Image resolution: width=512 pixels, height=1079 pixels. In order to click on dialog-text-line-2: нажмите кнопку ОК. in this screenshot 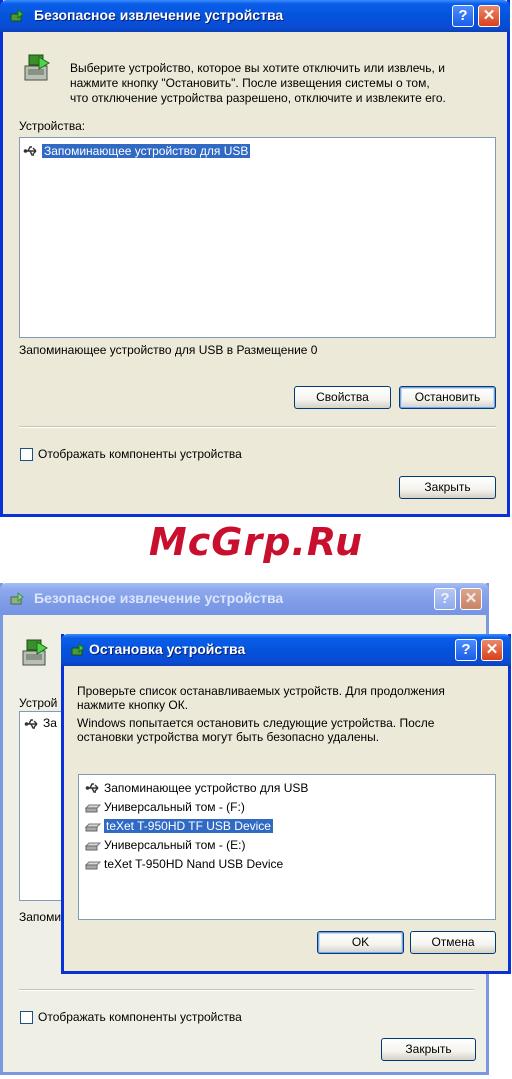, I will do `click(133, 705)`.